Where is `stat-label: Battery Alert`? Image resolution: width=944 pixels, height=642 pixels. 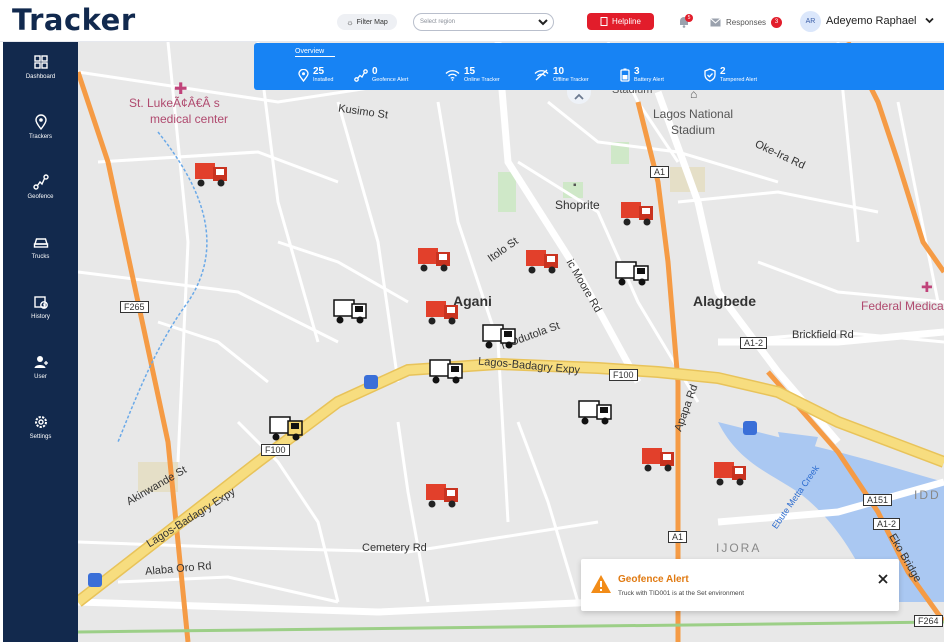
stat-label: Battery Alert is located at coordinates (649, 80).